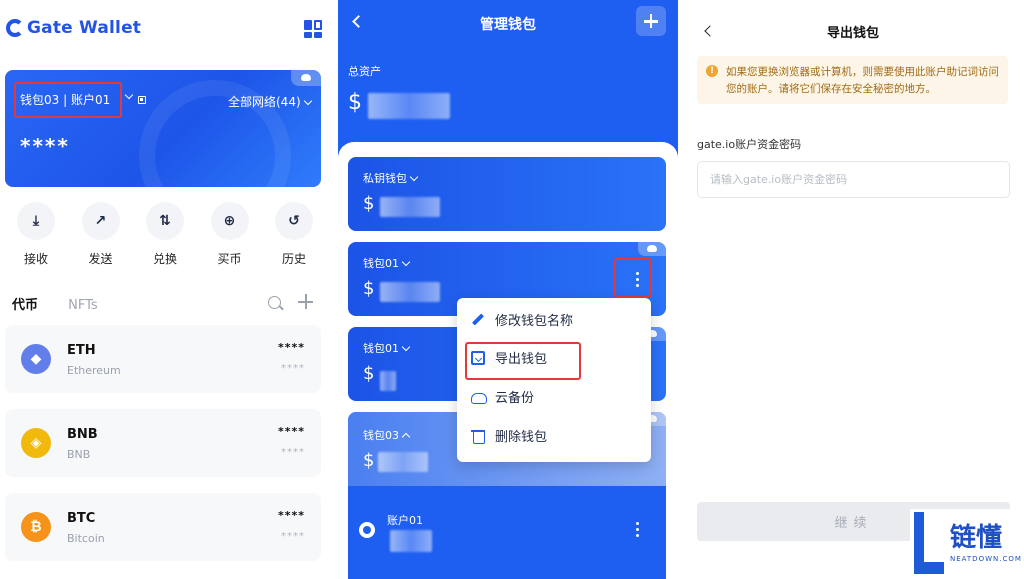  What do you see at coordinates (976, 538) in the screenshot?
I see `watermark-text: 链懂` at bounding box center [976, 538].